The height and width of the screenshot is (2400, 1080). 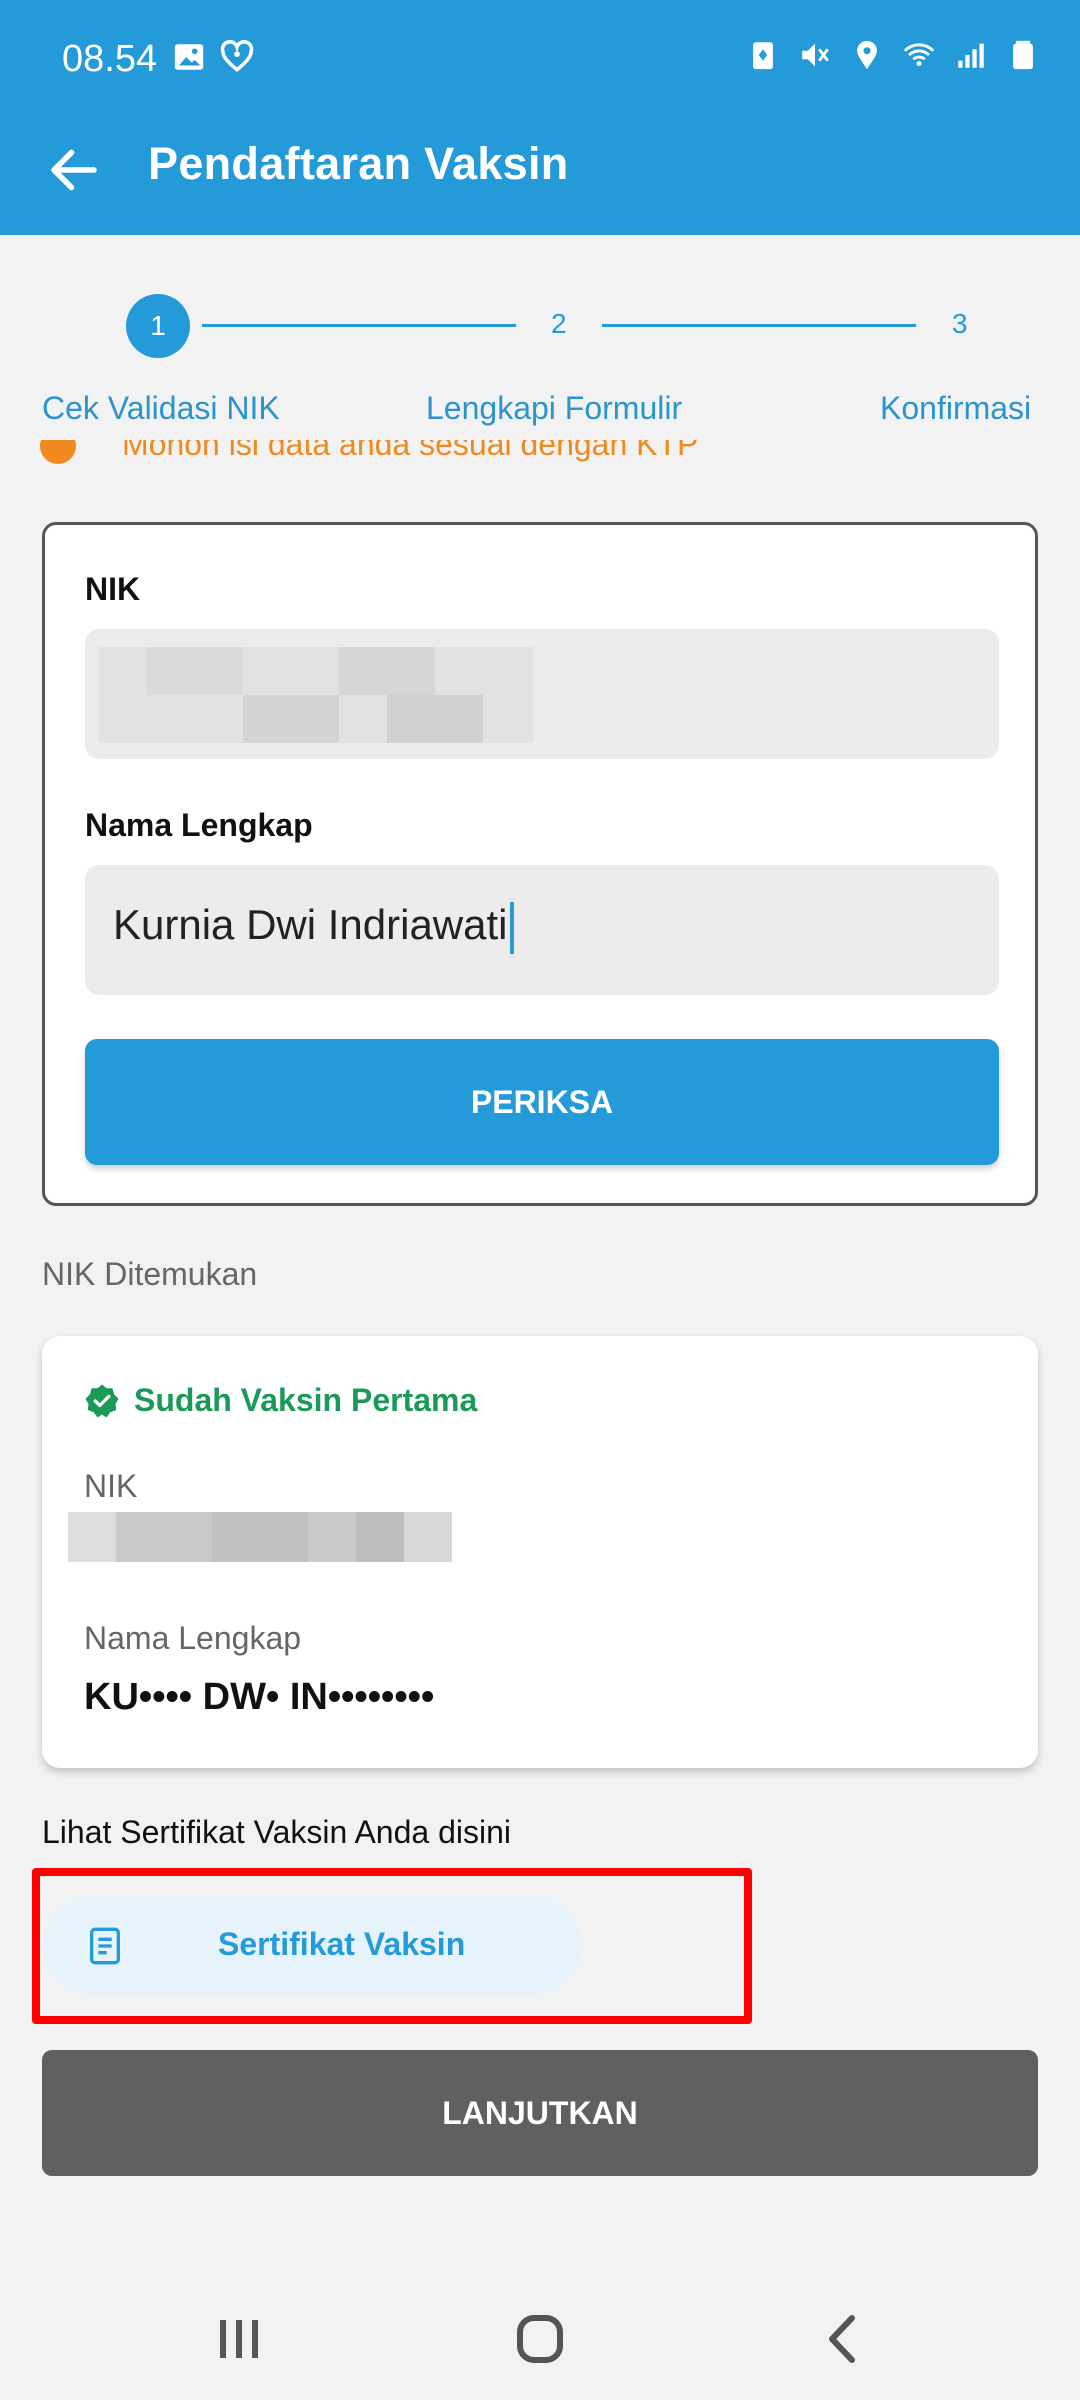 What do you see at coordinates (971, 55) in the screenshot?
I see `signal-icon` at bounding box center [971, 55].